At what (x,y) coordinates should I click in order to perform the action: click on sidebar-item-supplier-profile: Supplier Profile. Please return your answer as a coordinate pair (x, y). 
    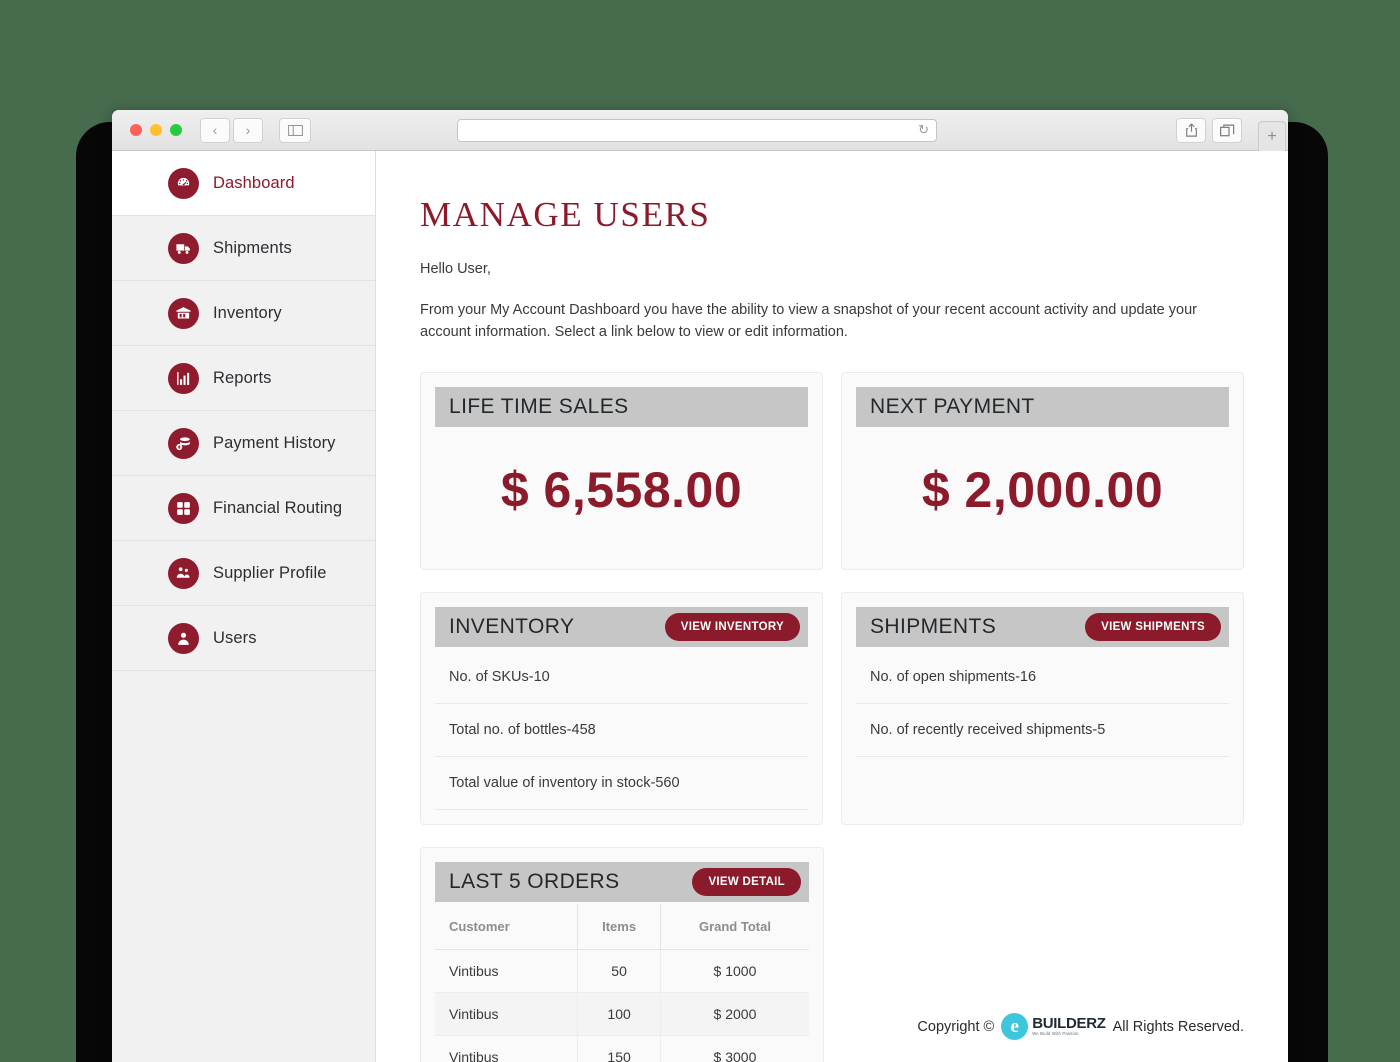
    Looking at the image, I should click on (243, 573).